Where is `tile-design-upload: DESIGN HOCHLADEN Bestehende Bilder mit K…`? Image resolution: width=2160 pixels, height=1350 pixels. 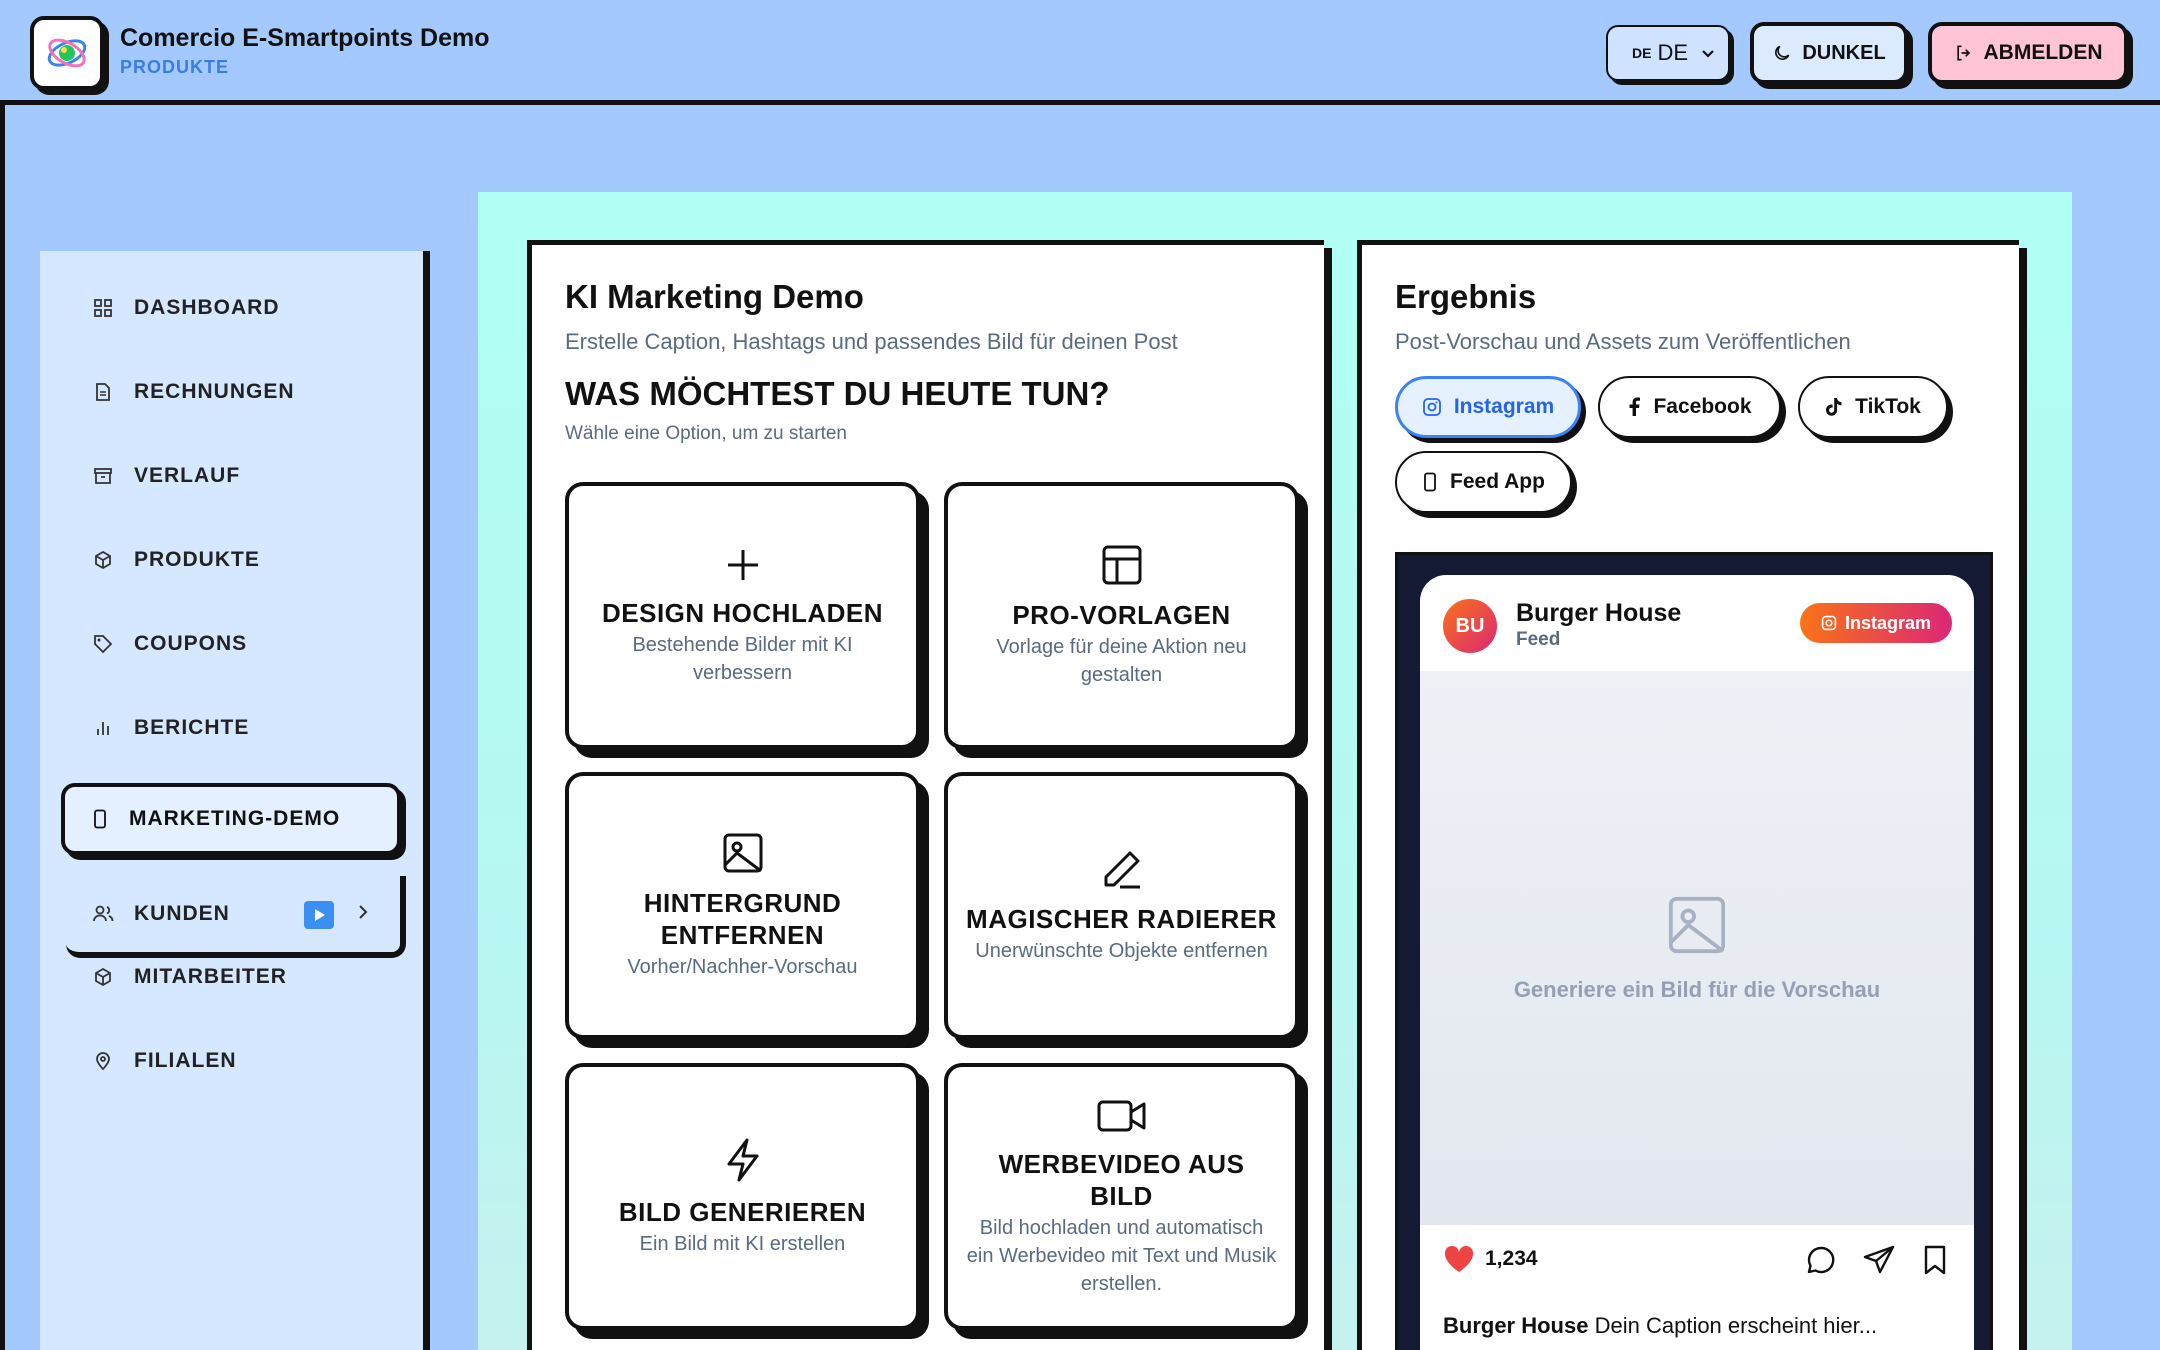
tile-design-upload: DESIGN HOCHLADEN Bestehende Bilder mit K… is located at coordinates (742, 615).